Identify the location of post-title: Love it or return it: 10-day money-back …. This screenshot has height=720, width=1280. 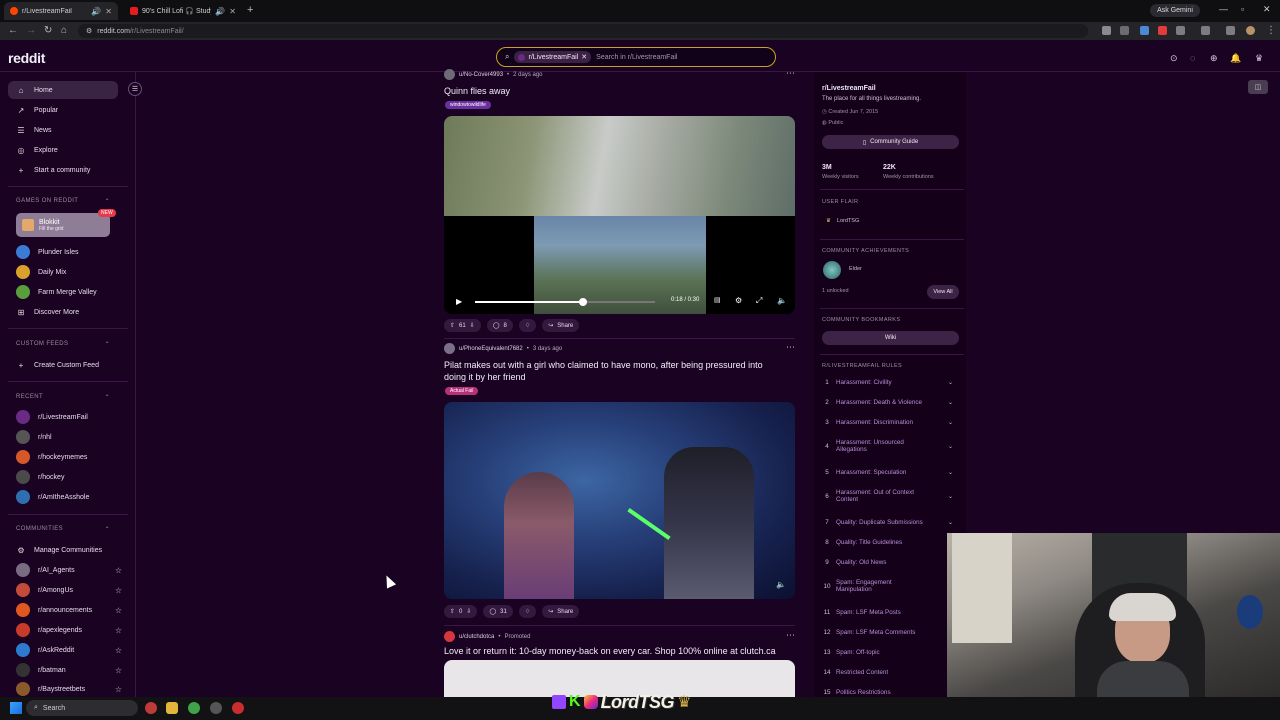
(610, 651).